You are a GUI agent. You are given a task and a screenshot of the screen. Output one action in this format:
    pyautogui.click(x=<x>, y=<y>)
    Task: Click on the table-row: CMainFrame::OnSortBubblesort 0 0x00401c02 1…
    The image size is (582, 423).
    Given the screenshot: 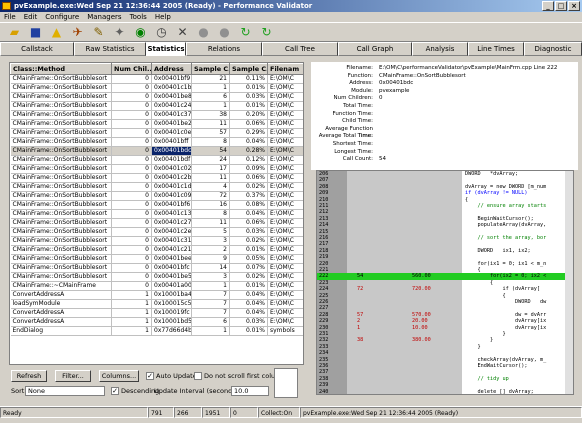 What is the action you would take?
    pyautogui.click(x=156, y=169)
    